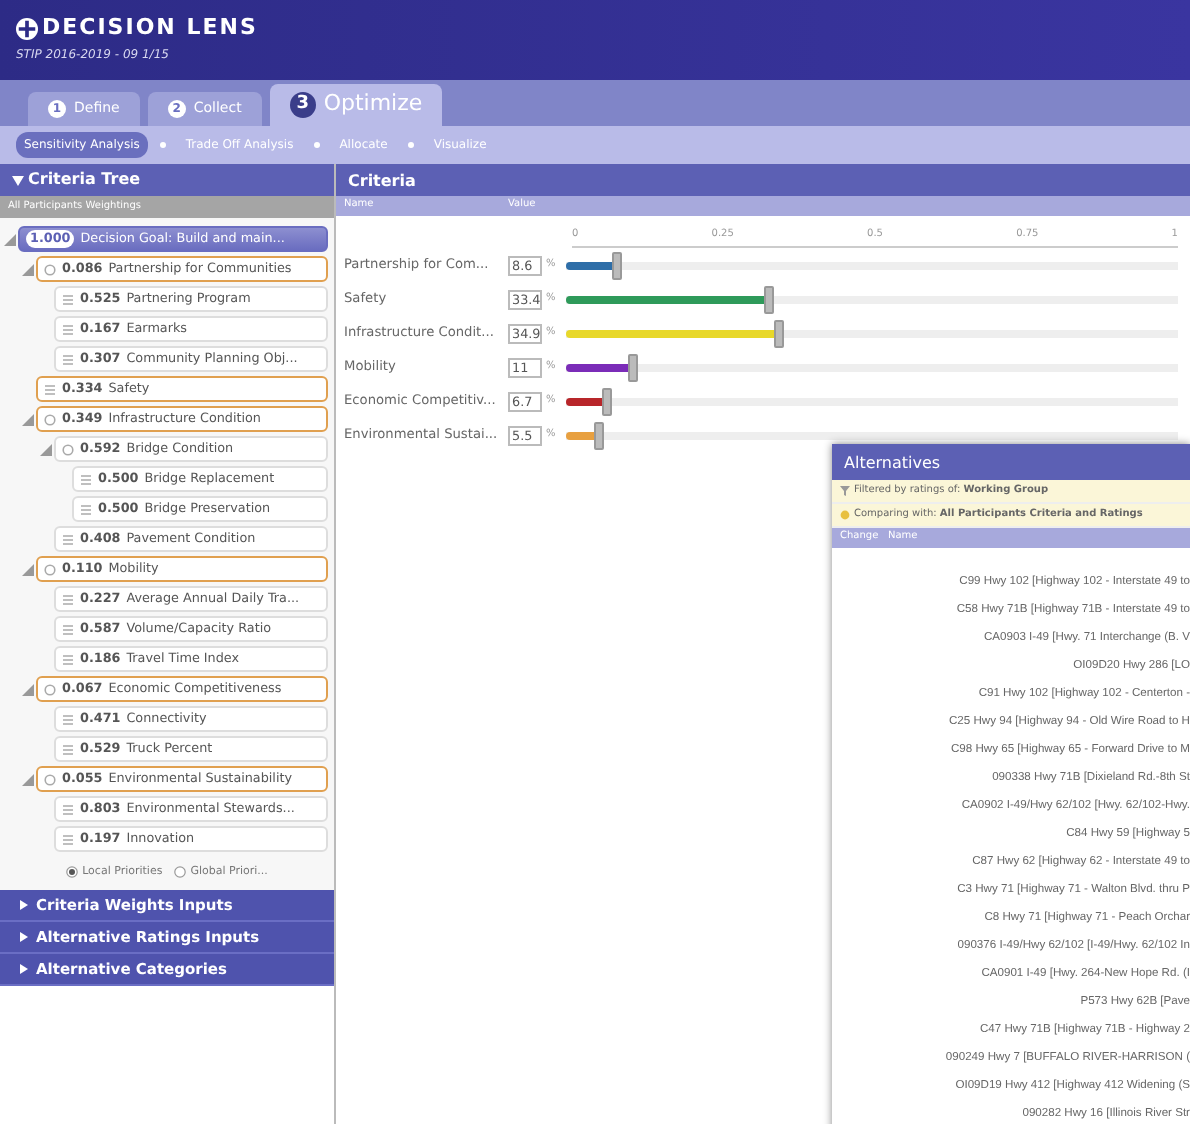 The image size is (1190, 1124). What do you see at coordinates (167, 180) in the screenshot?
I see `panel-header: Criteria Tree` at bounding box center [167, 180].